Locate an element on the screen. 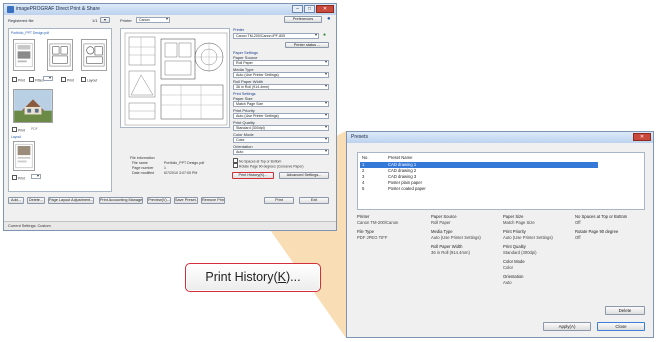  paper-size-select: Match Page Size is located at coordinates (281, 104).